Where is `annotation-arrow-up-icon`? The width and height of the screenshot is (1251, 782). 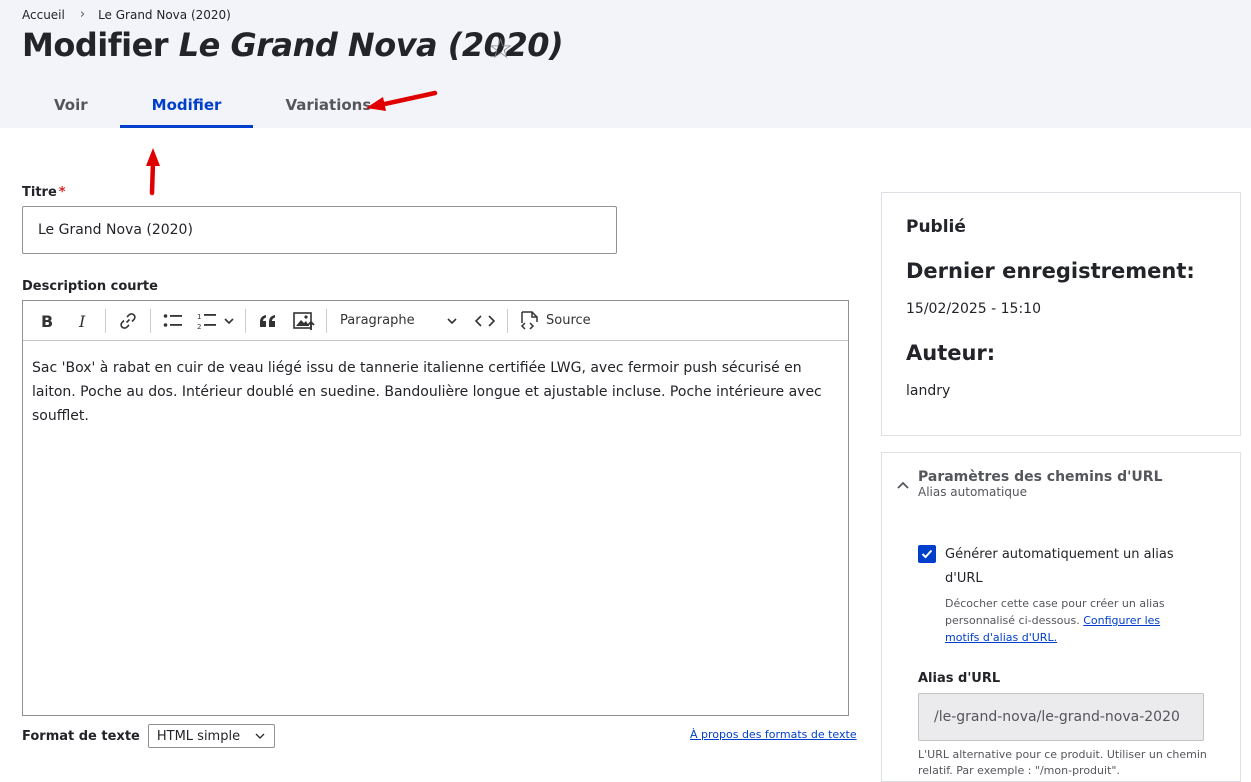 annotation-arrow-up-icon is located at coordinates (153, 172).